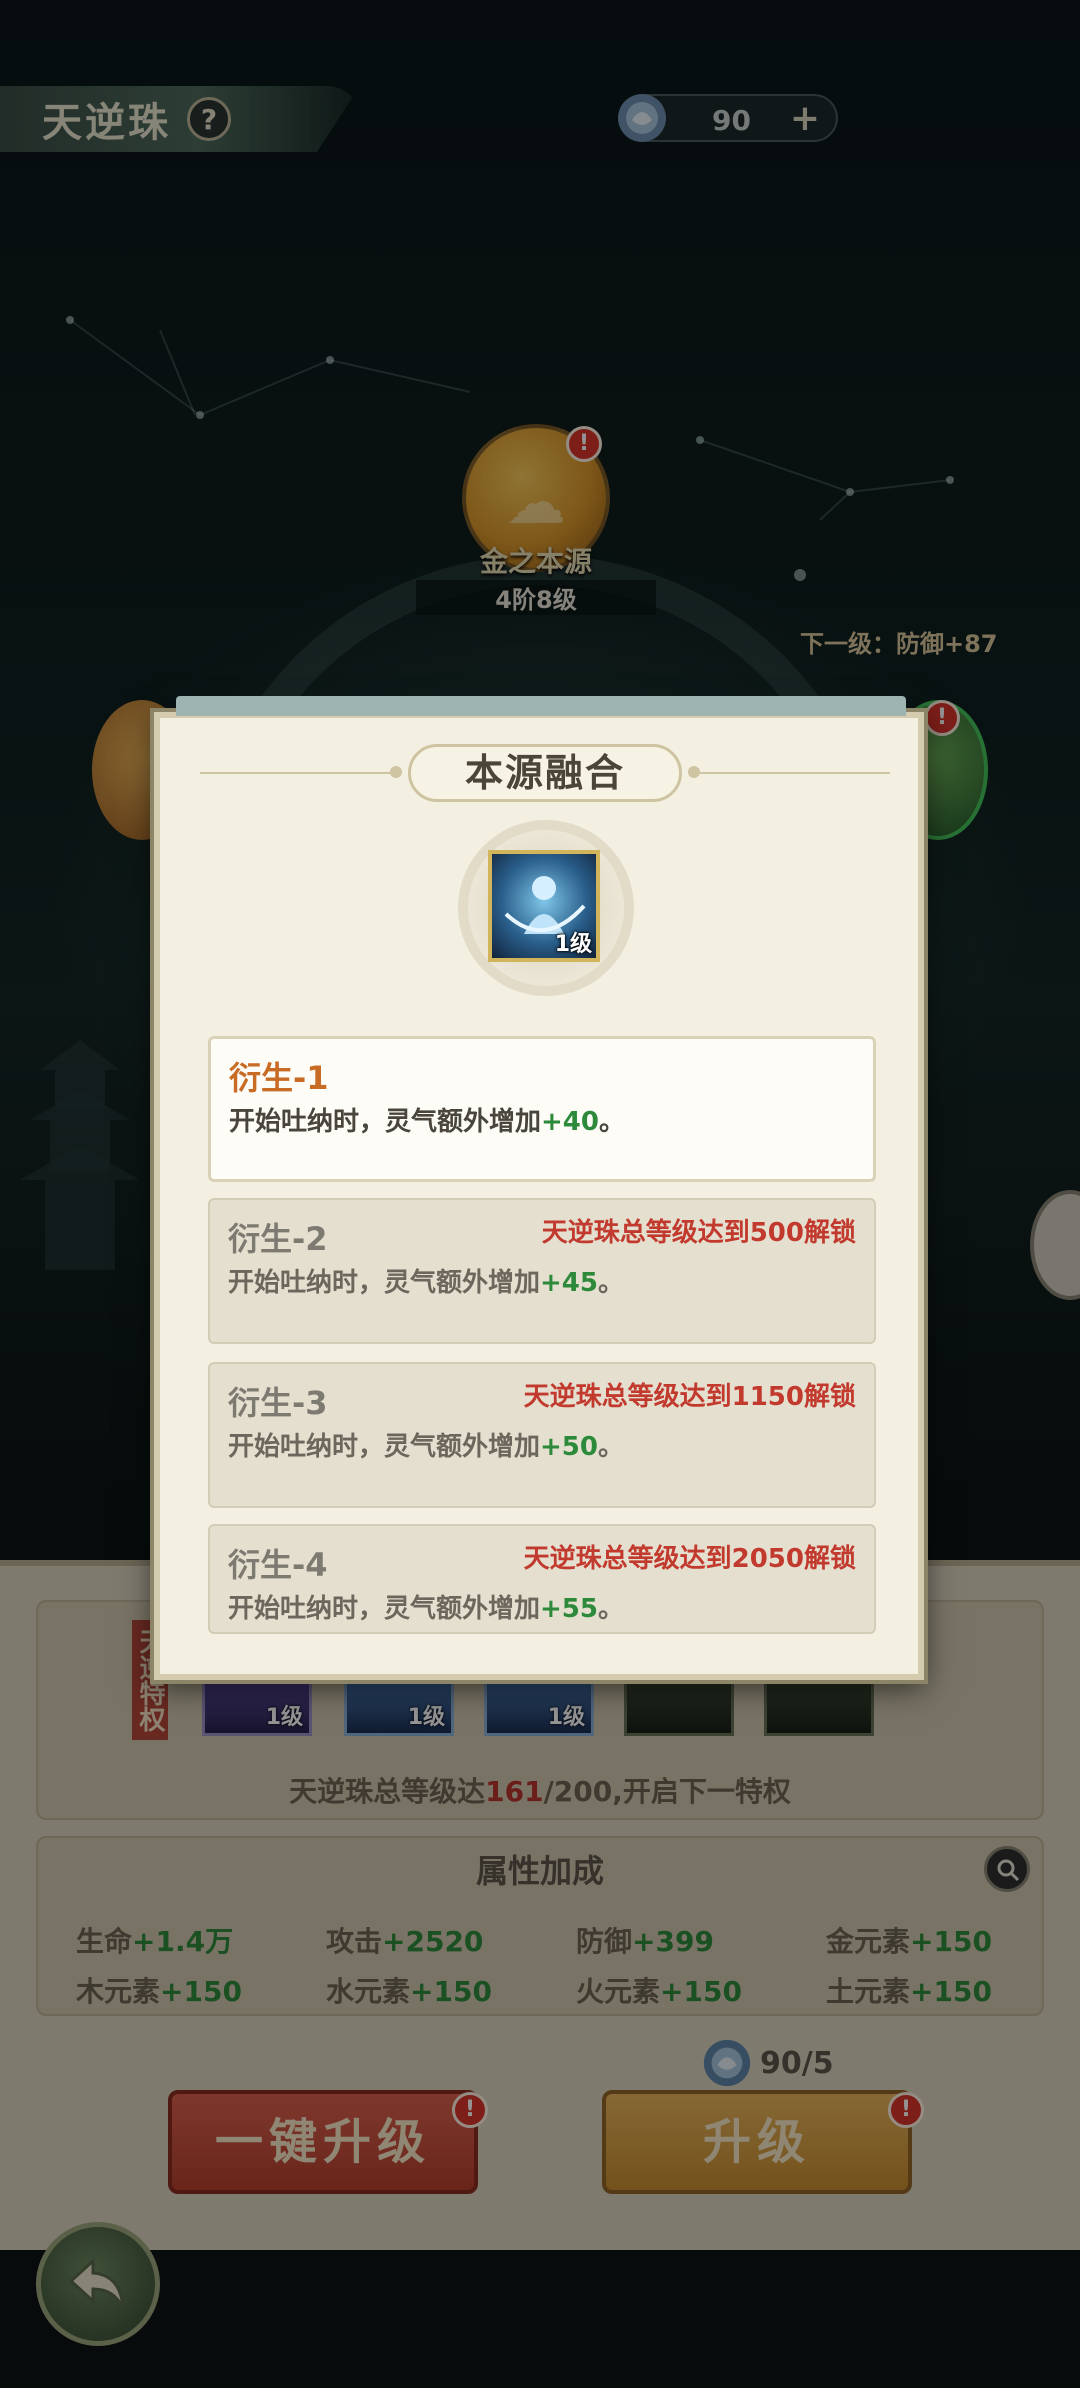 This screenshot has width=1080, height=2388. I want to click on skill-icon-level: 1级, so click(573, 944).